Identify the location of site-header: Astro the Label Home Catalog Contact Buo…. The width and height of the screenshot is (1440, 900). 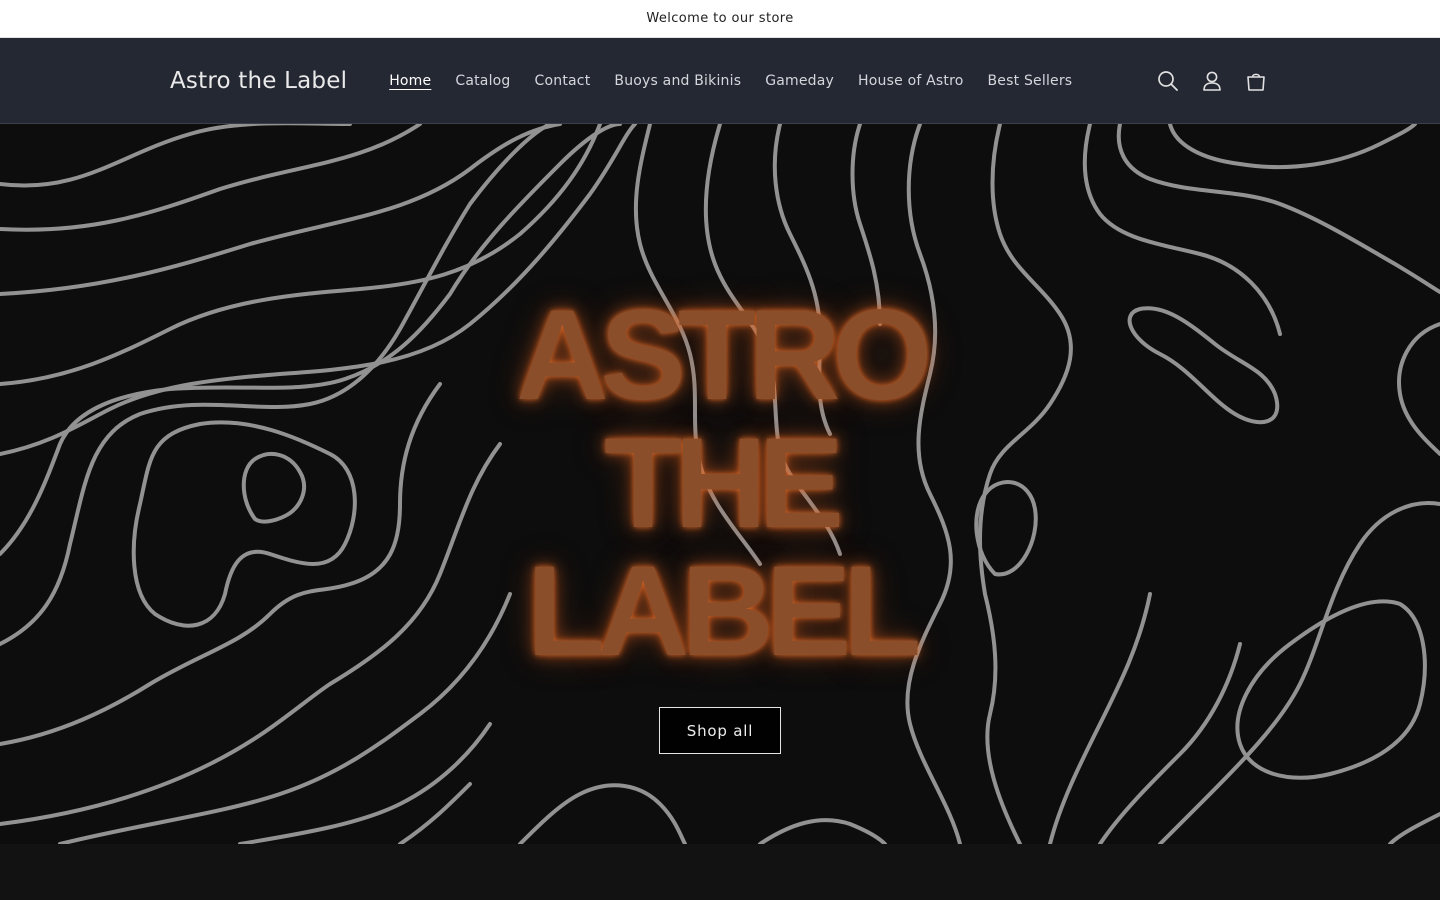
(720, 81).